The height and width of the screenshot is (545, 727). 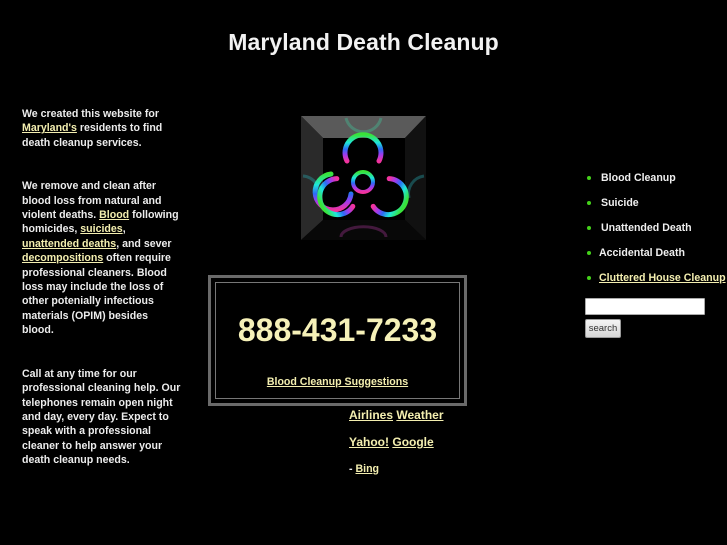 I want to click on sidebar-item-label: Suicide, so click(x=620, y=203).